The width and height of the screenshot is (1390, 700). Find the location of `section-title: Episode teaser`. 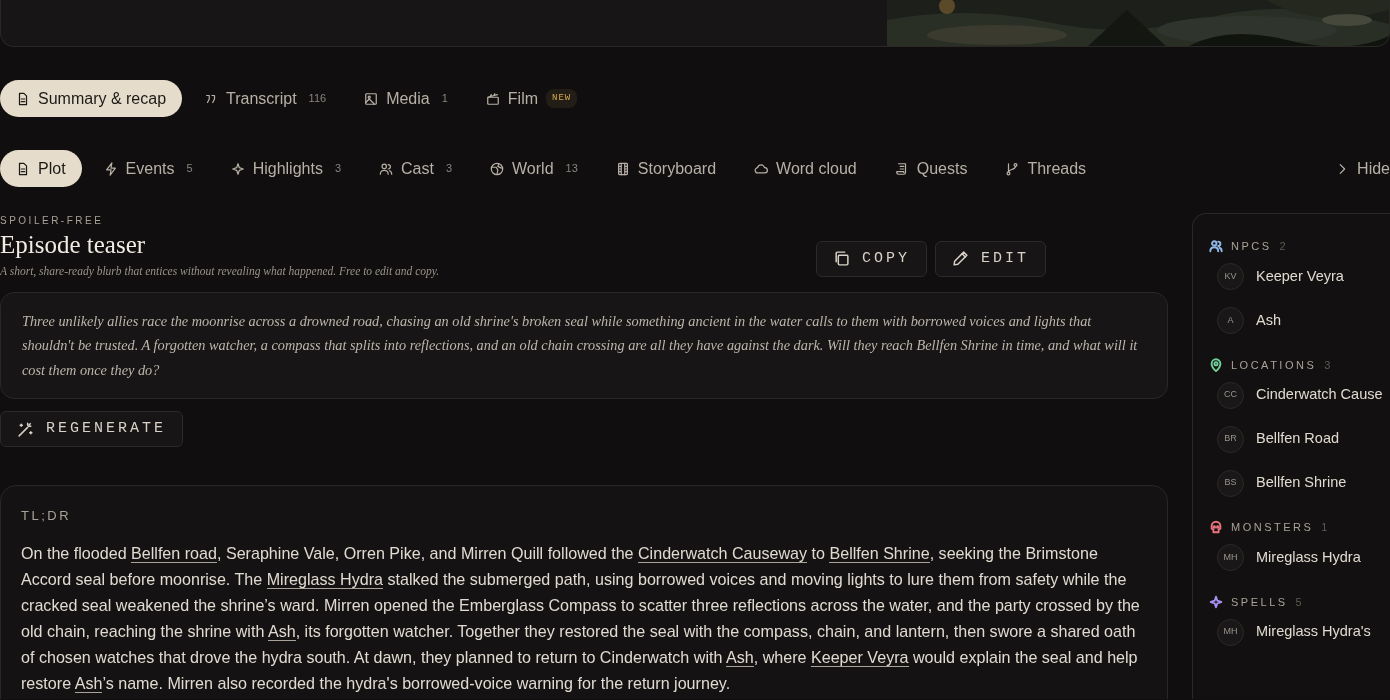

section-title: Episode teaser is located at coordinates (73, 245).